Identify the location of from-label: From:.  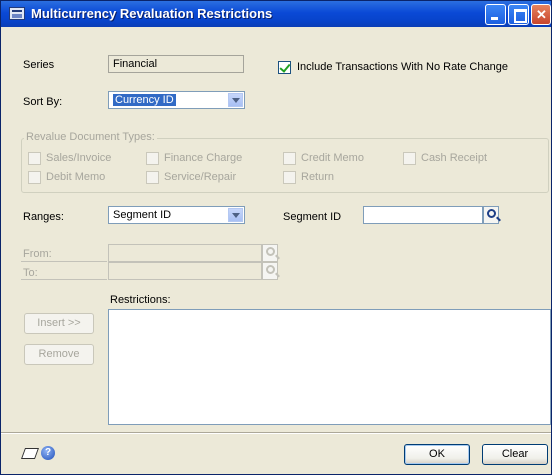
(37, 254).